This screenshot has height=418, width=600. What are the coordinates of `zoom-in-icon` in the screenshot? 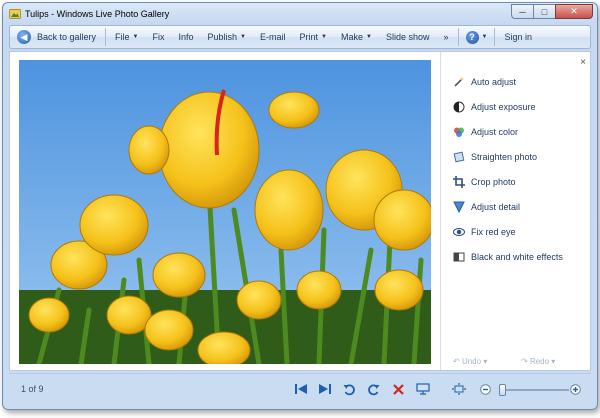 It's located at (575, 389).